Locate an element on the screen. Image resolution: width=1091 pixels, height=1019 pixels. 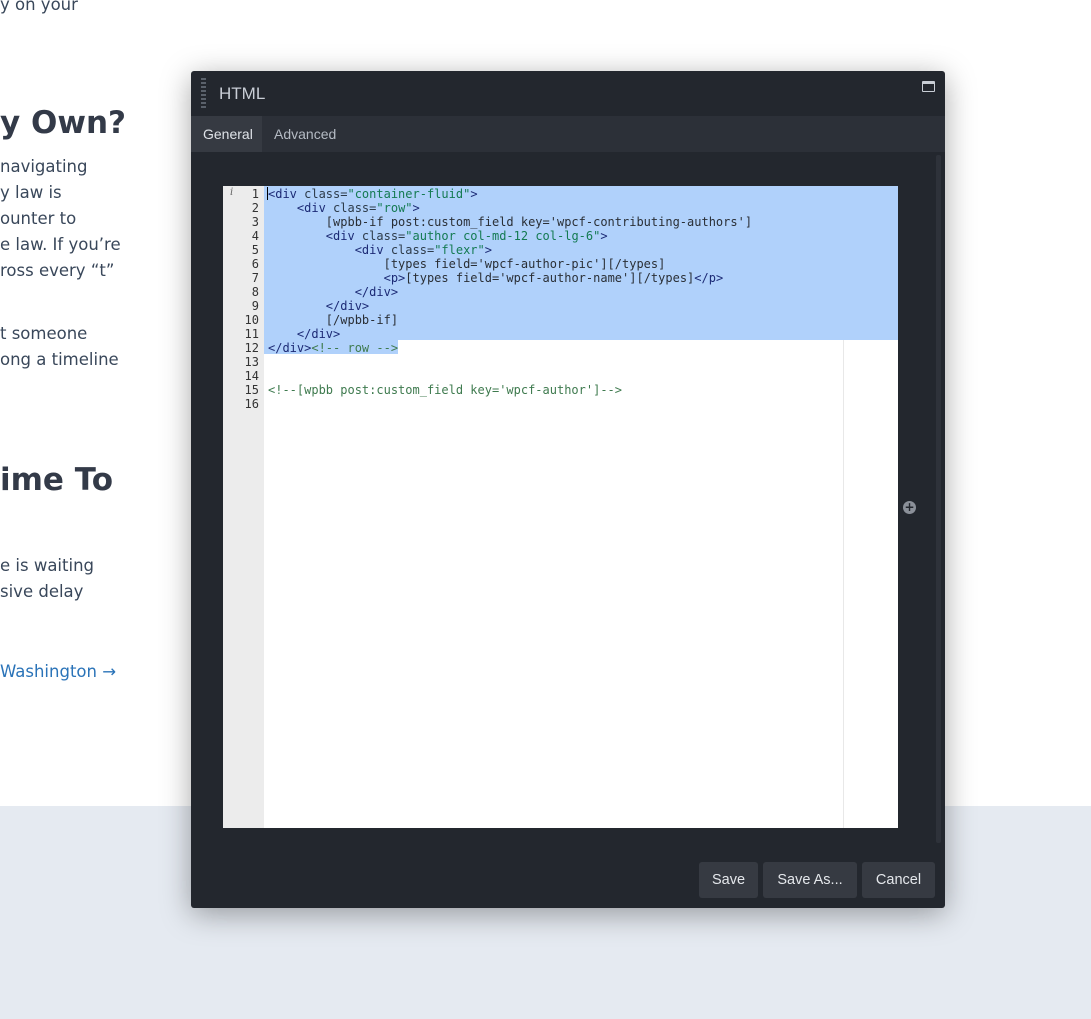
code-text: </div><!-- row --> is located at coordinates (333, 348).